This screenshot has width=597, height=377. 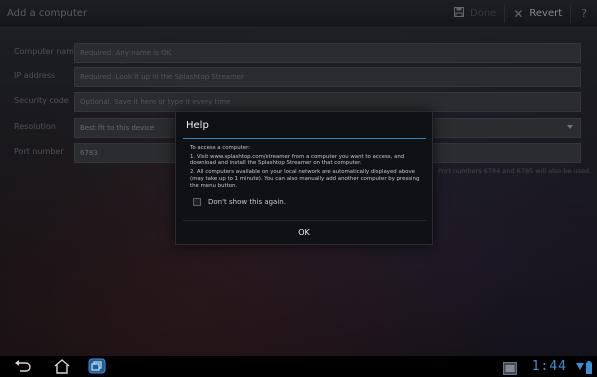 What do you see at coordinates (304, 138) in the screenshot?
I see `dialog-title-divider` at bounding box center [304, 138].